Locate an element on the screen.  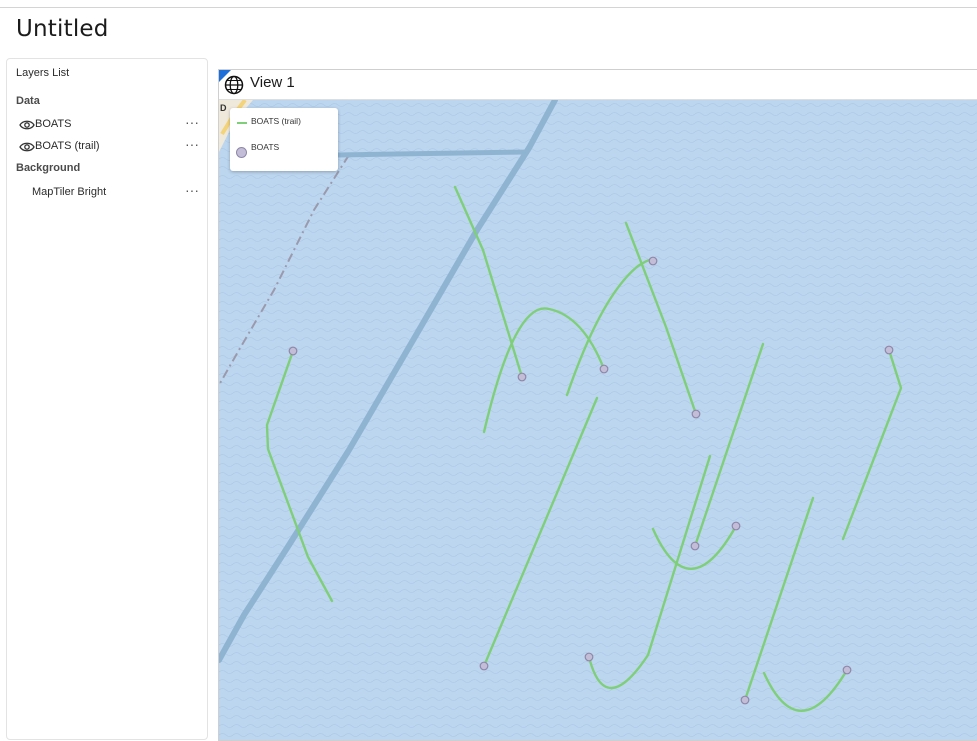
layer-row-maptiler-bright: MapTiler Bright ··· is located at coordinates (107, 193).